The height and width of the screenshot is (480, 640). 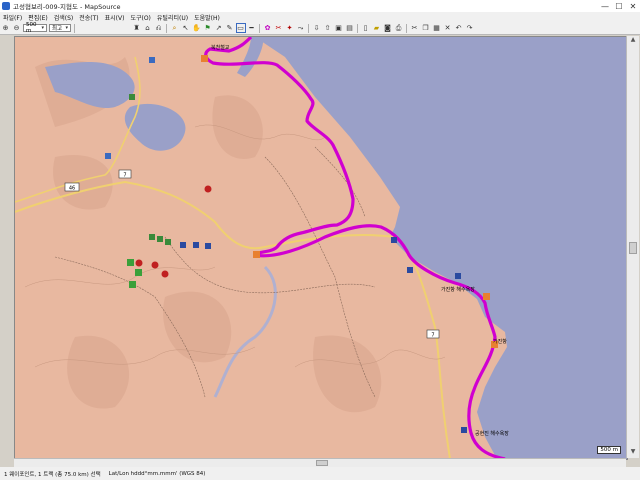 I want to click on hand-tool-icon: ✋, so click(x=197, y=28).